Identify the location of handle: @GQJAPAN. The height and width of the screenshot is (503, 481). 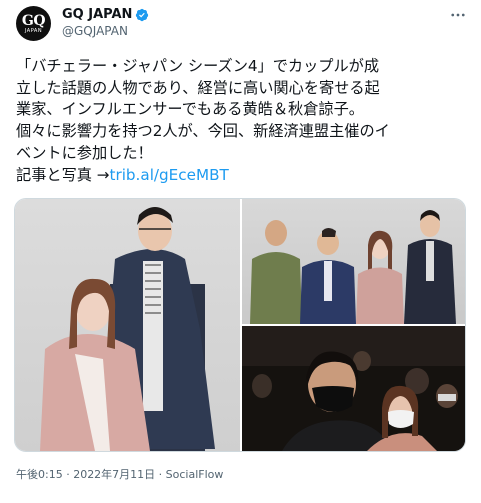
(95, 31).